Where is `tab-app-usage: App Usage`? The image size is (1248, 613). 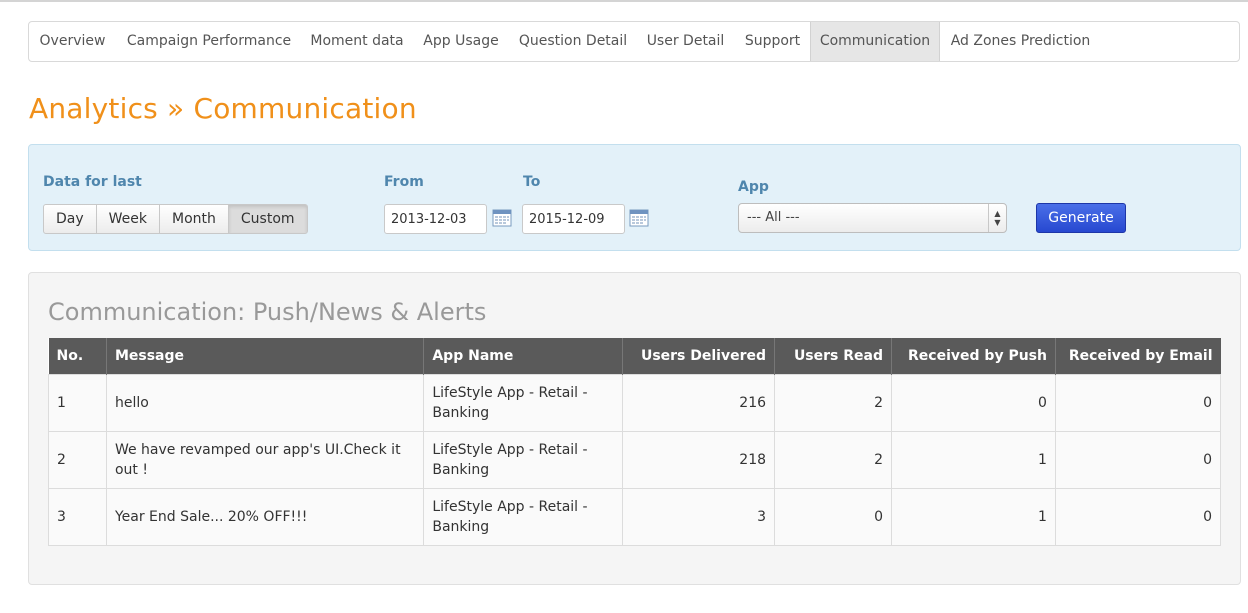
tab-app-usage: App Usage is located at coordinates (461, 41).